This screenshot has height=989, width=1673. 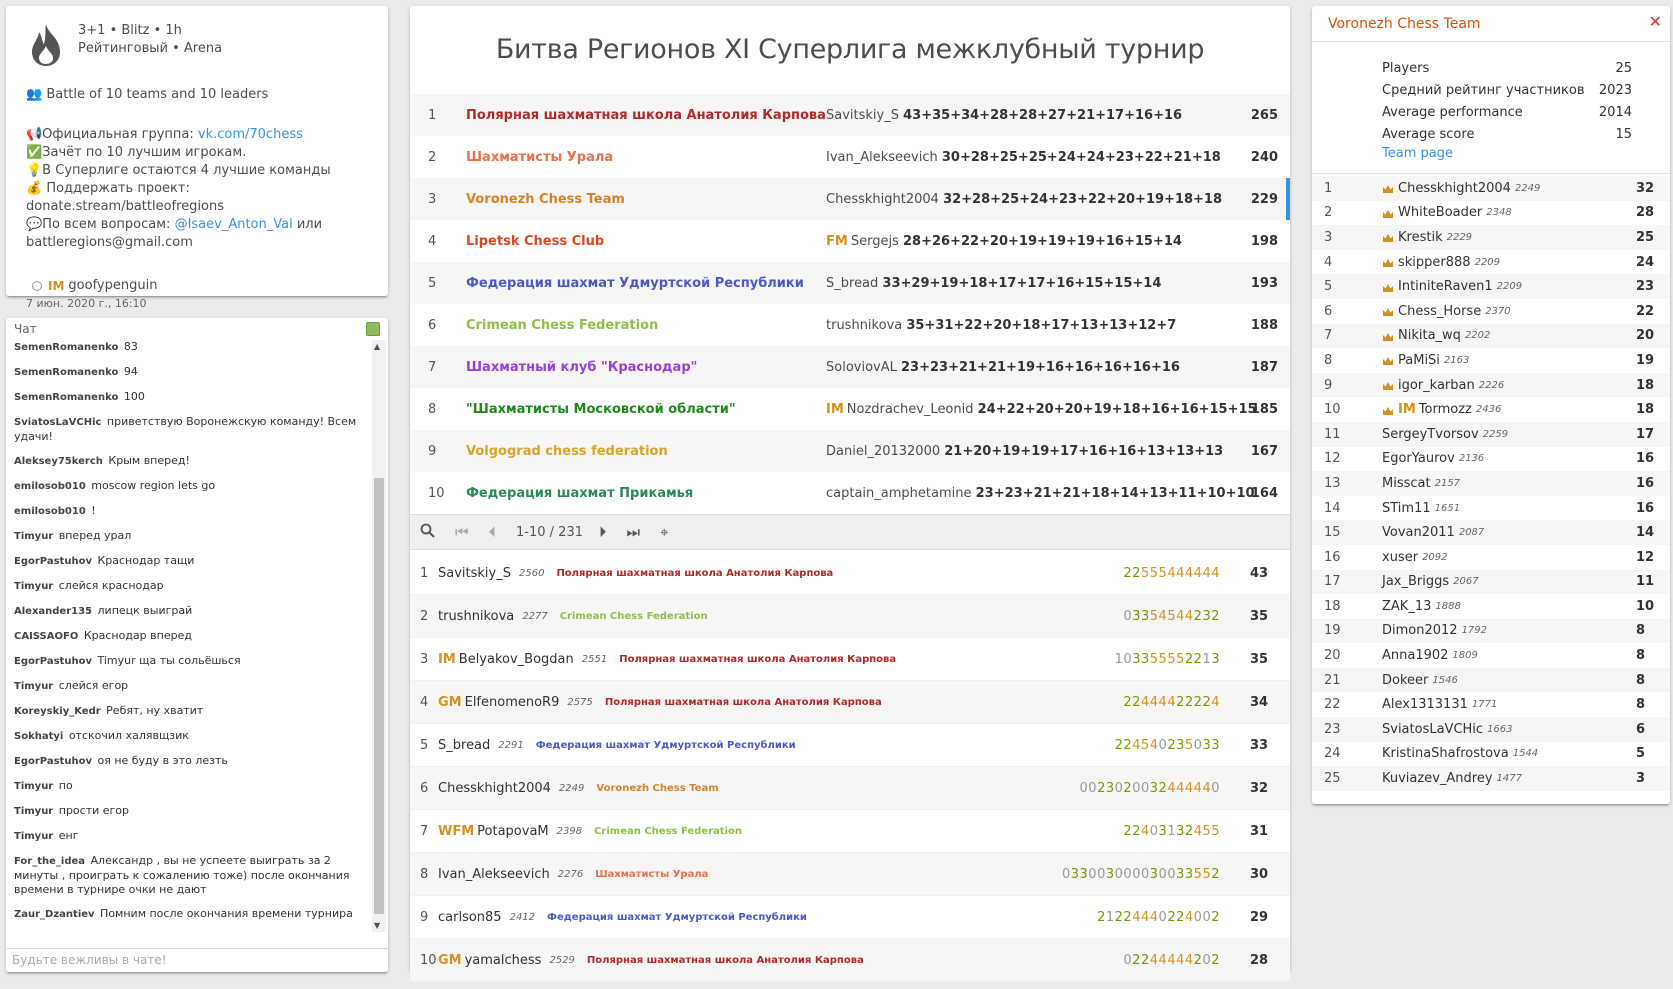 I want to click on member-name: Krestik, so click(x=1420, y=237).